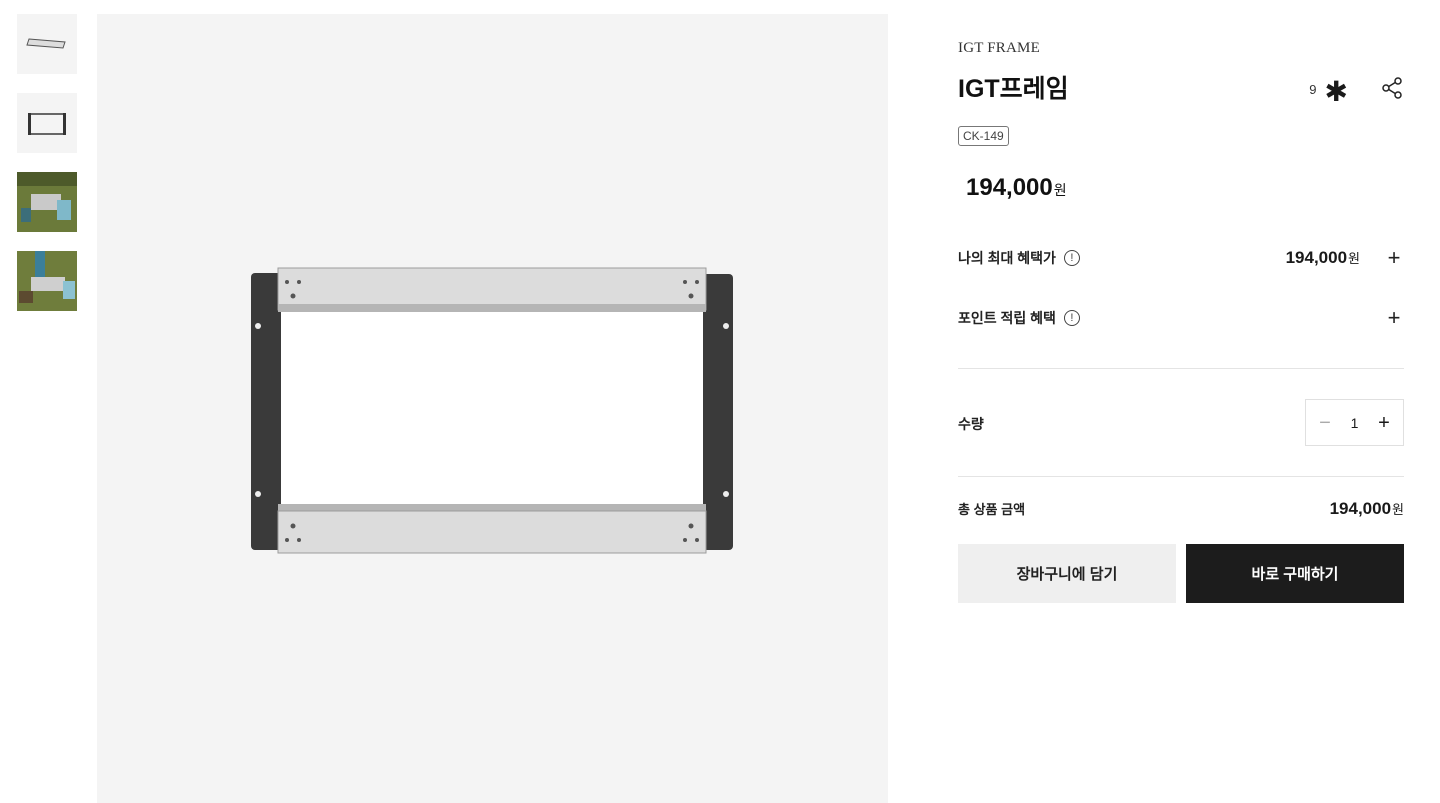  Describe the element at coordinates (1398, 509) in the screenshot. I see `total-currency: 원` at that location.